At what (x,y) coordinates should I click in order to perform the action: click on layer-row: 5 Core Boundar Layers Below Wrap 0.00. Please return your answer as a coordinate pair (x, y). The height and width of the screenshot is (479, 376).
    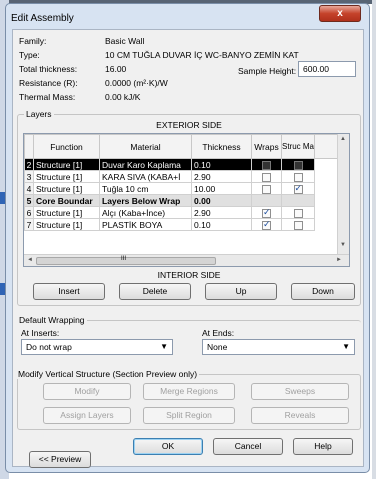
    Looking at the image, I should click on (183, 200).